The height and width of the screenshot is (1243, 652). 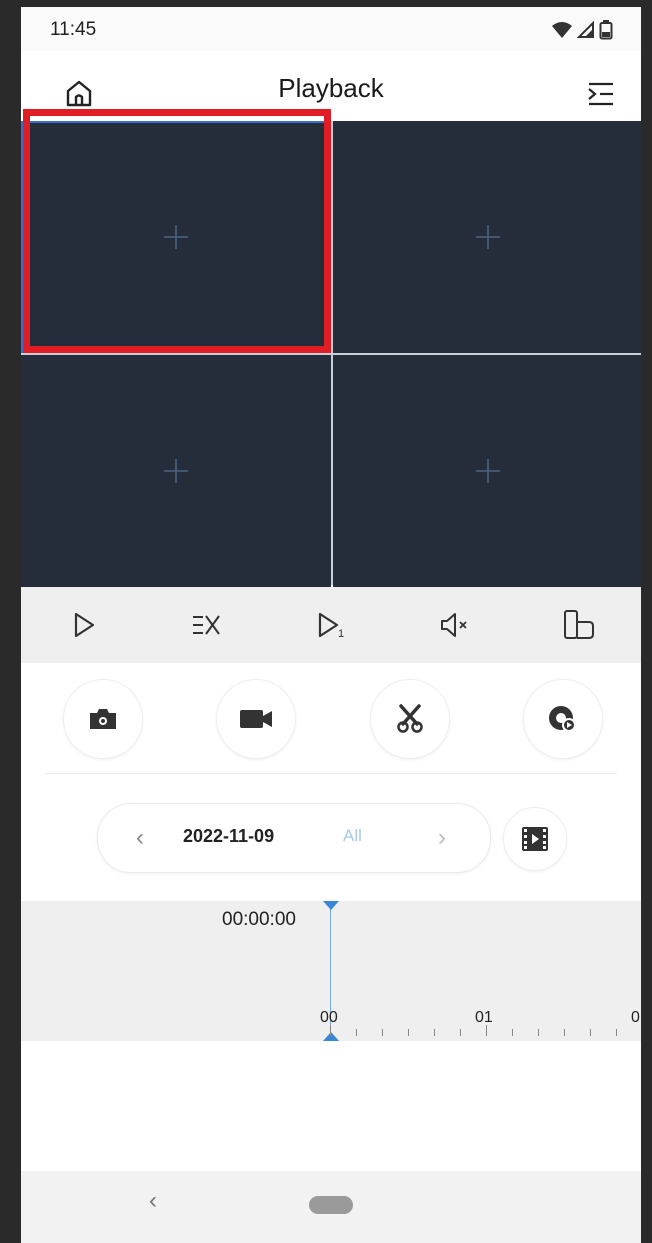 I want to click on playback-mode-icon, so click(x=562, y=719).